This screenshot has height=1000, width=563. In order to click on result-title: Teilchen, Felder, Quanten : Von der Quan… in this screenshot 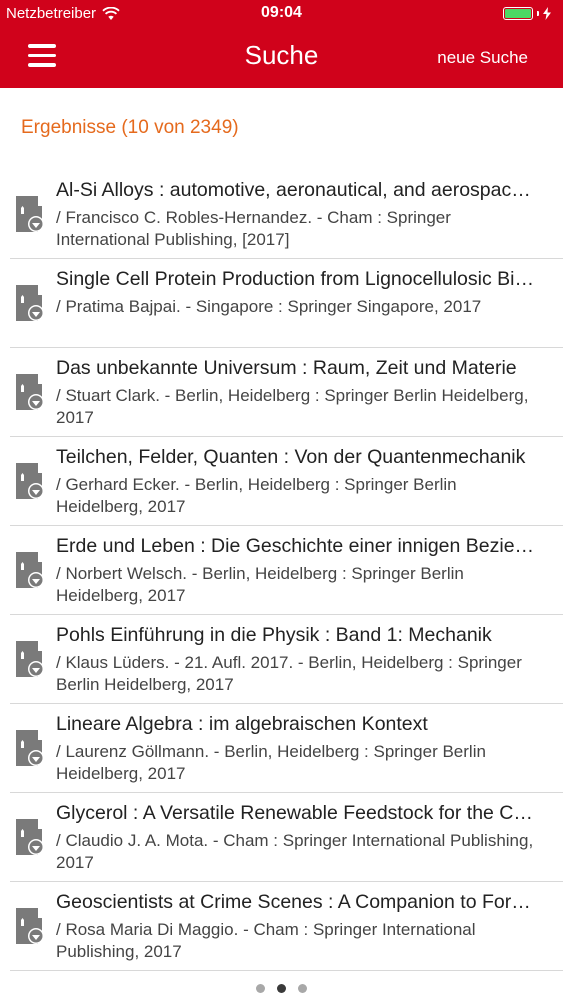, I will do `click(291, 457)`.